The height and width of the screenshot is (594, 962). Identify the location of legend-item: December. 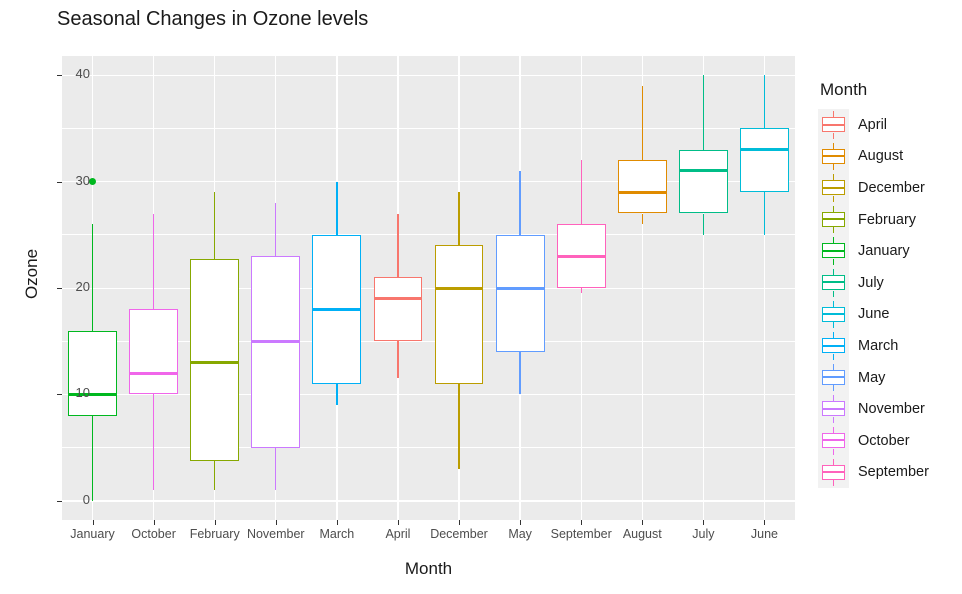
(888, 188).